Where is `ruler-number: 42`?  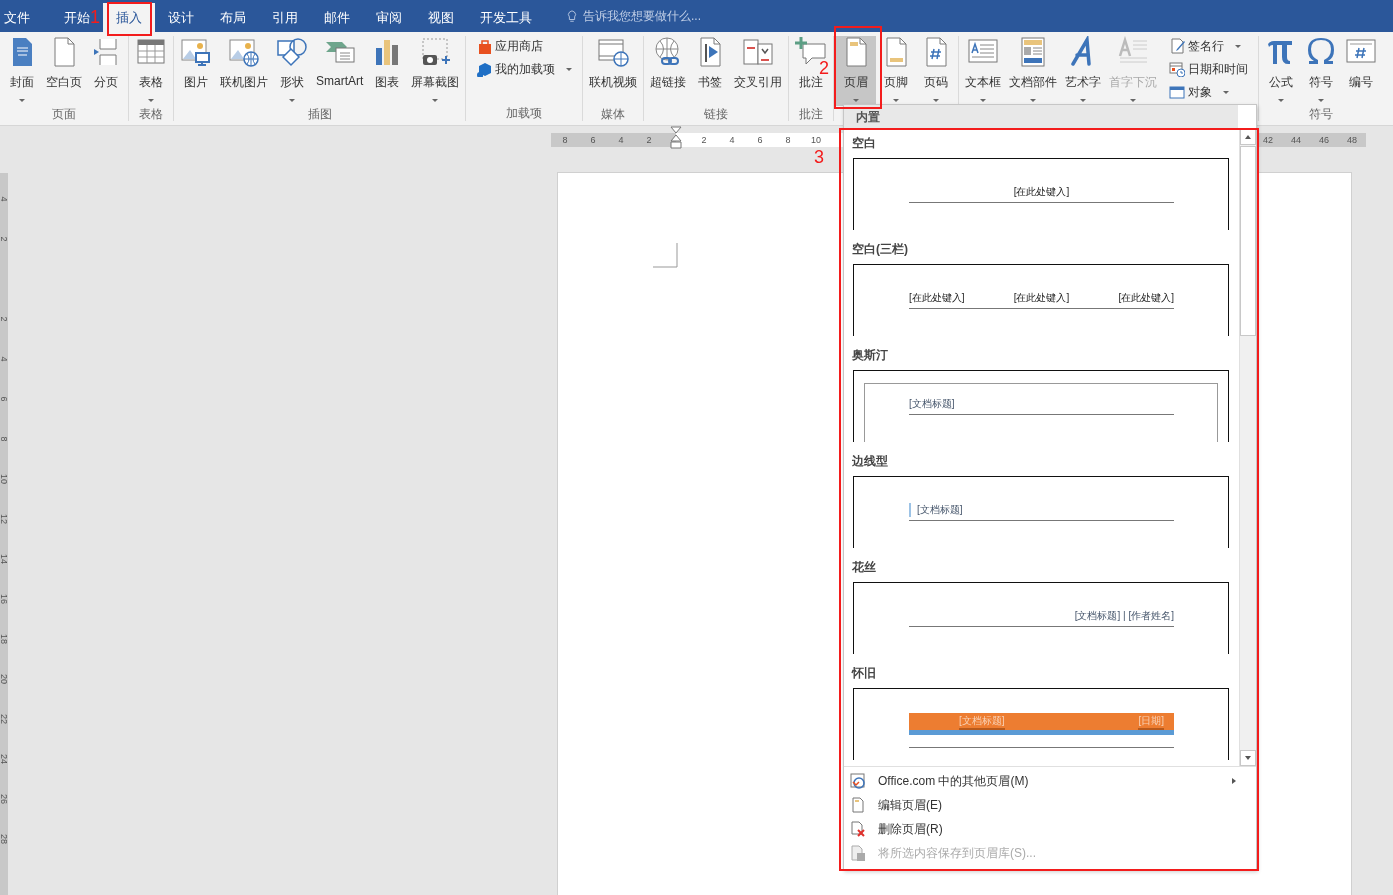
ruler-number: 42 is located at coordinates (1268, 140).